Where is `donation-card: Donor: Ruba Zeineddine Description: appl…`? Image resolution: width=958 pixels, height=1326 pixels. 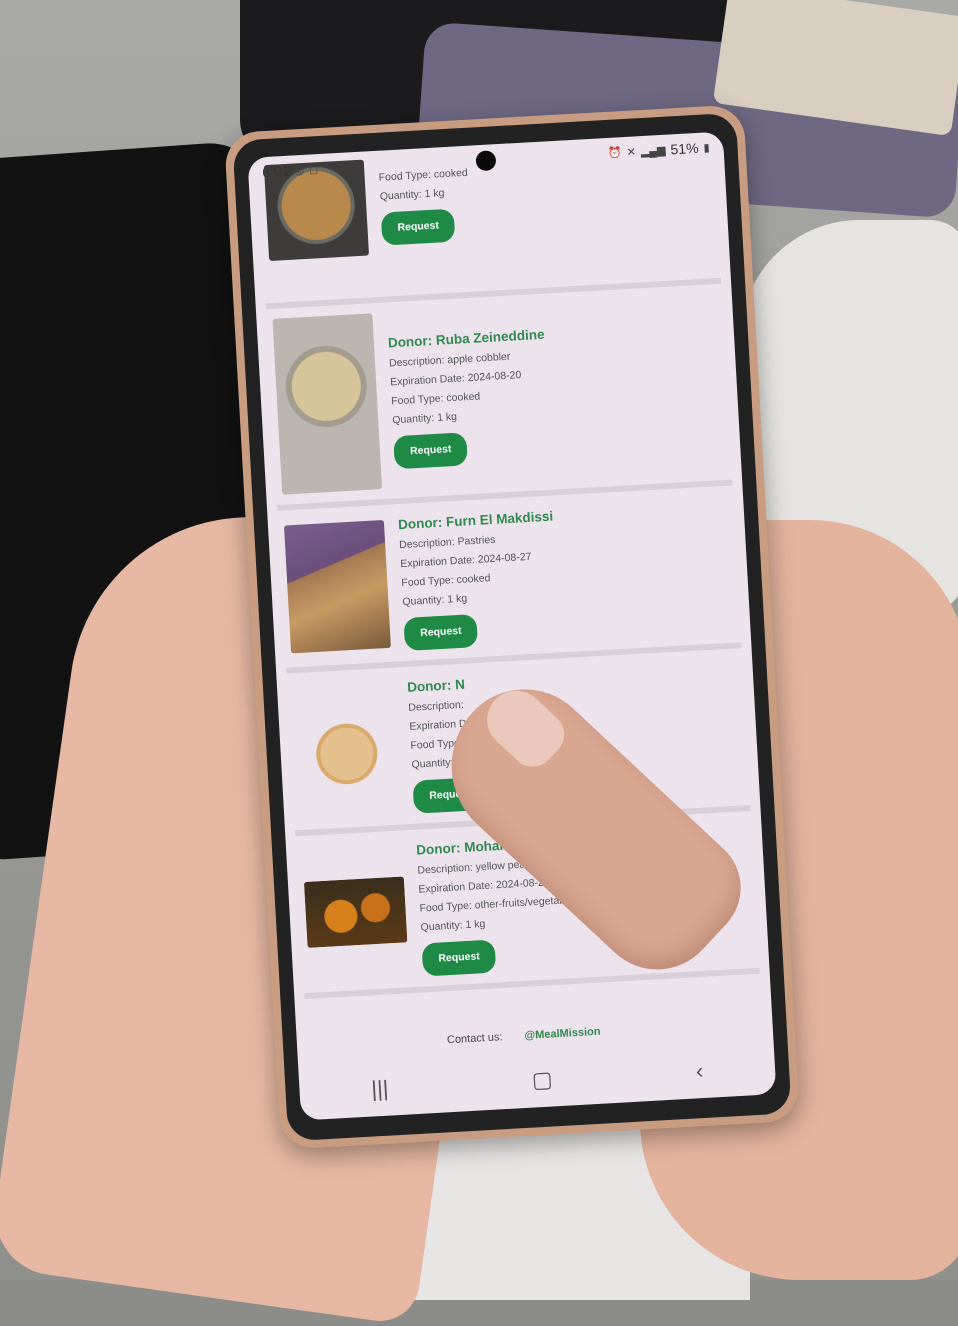
donation-card: Donor: Ruba Zeineddine Description: appl… is located at coordinates (499, 397).